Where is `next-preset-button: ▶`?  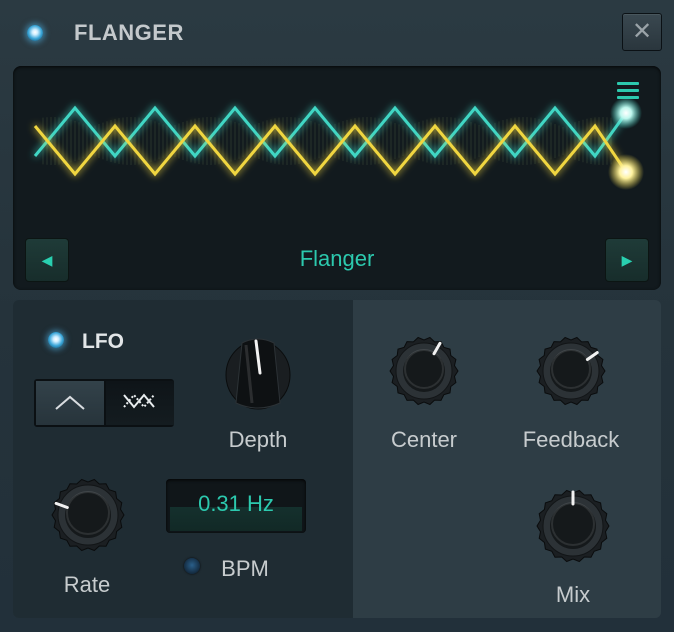 next-preset-button: ▶ is located at coordinates (627, 260).